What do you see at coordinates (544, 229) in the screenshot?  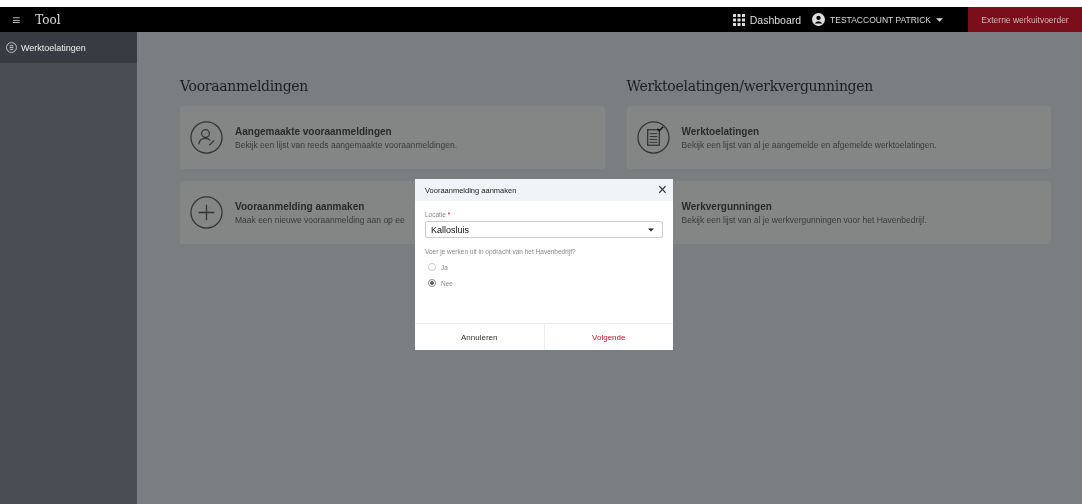 I see `location-dropdown: Kallosluis` at bounding box center [544, 229].